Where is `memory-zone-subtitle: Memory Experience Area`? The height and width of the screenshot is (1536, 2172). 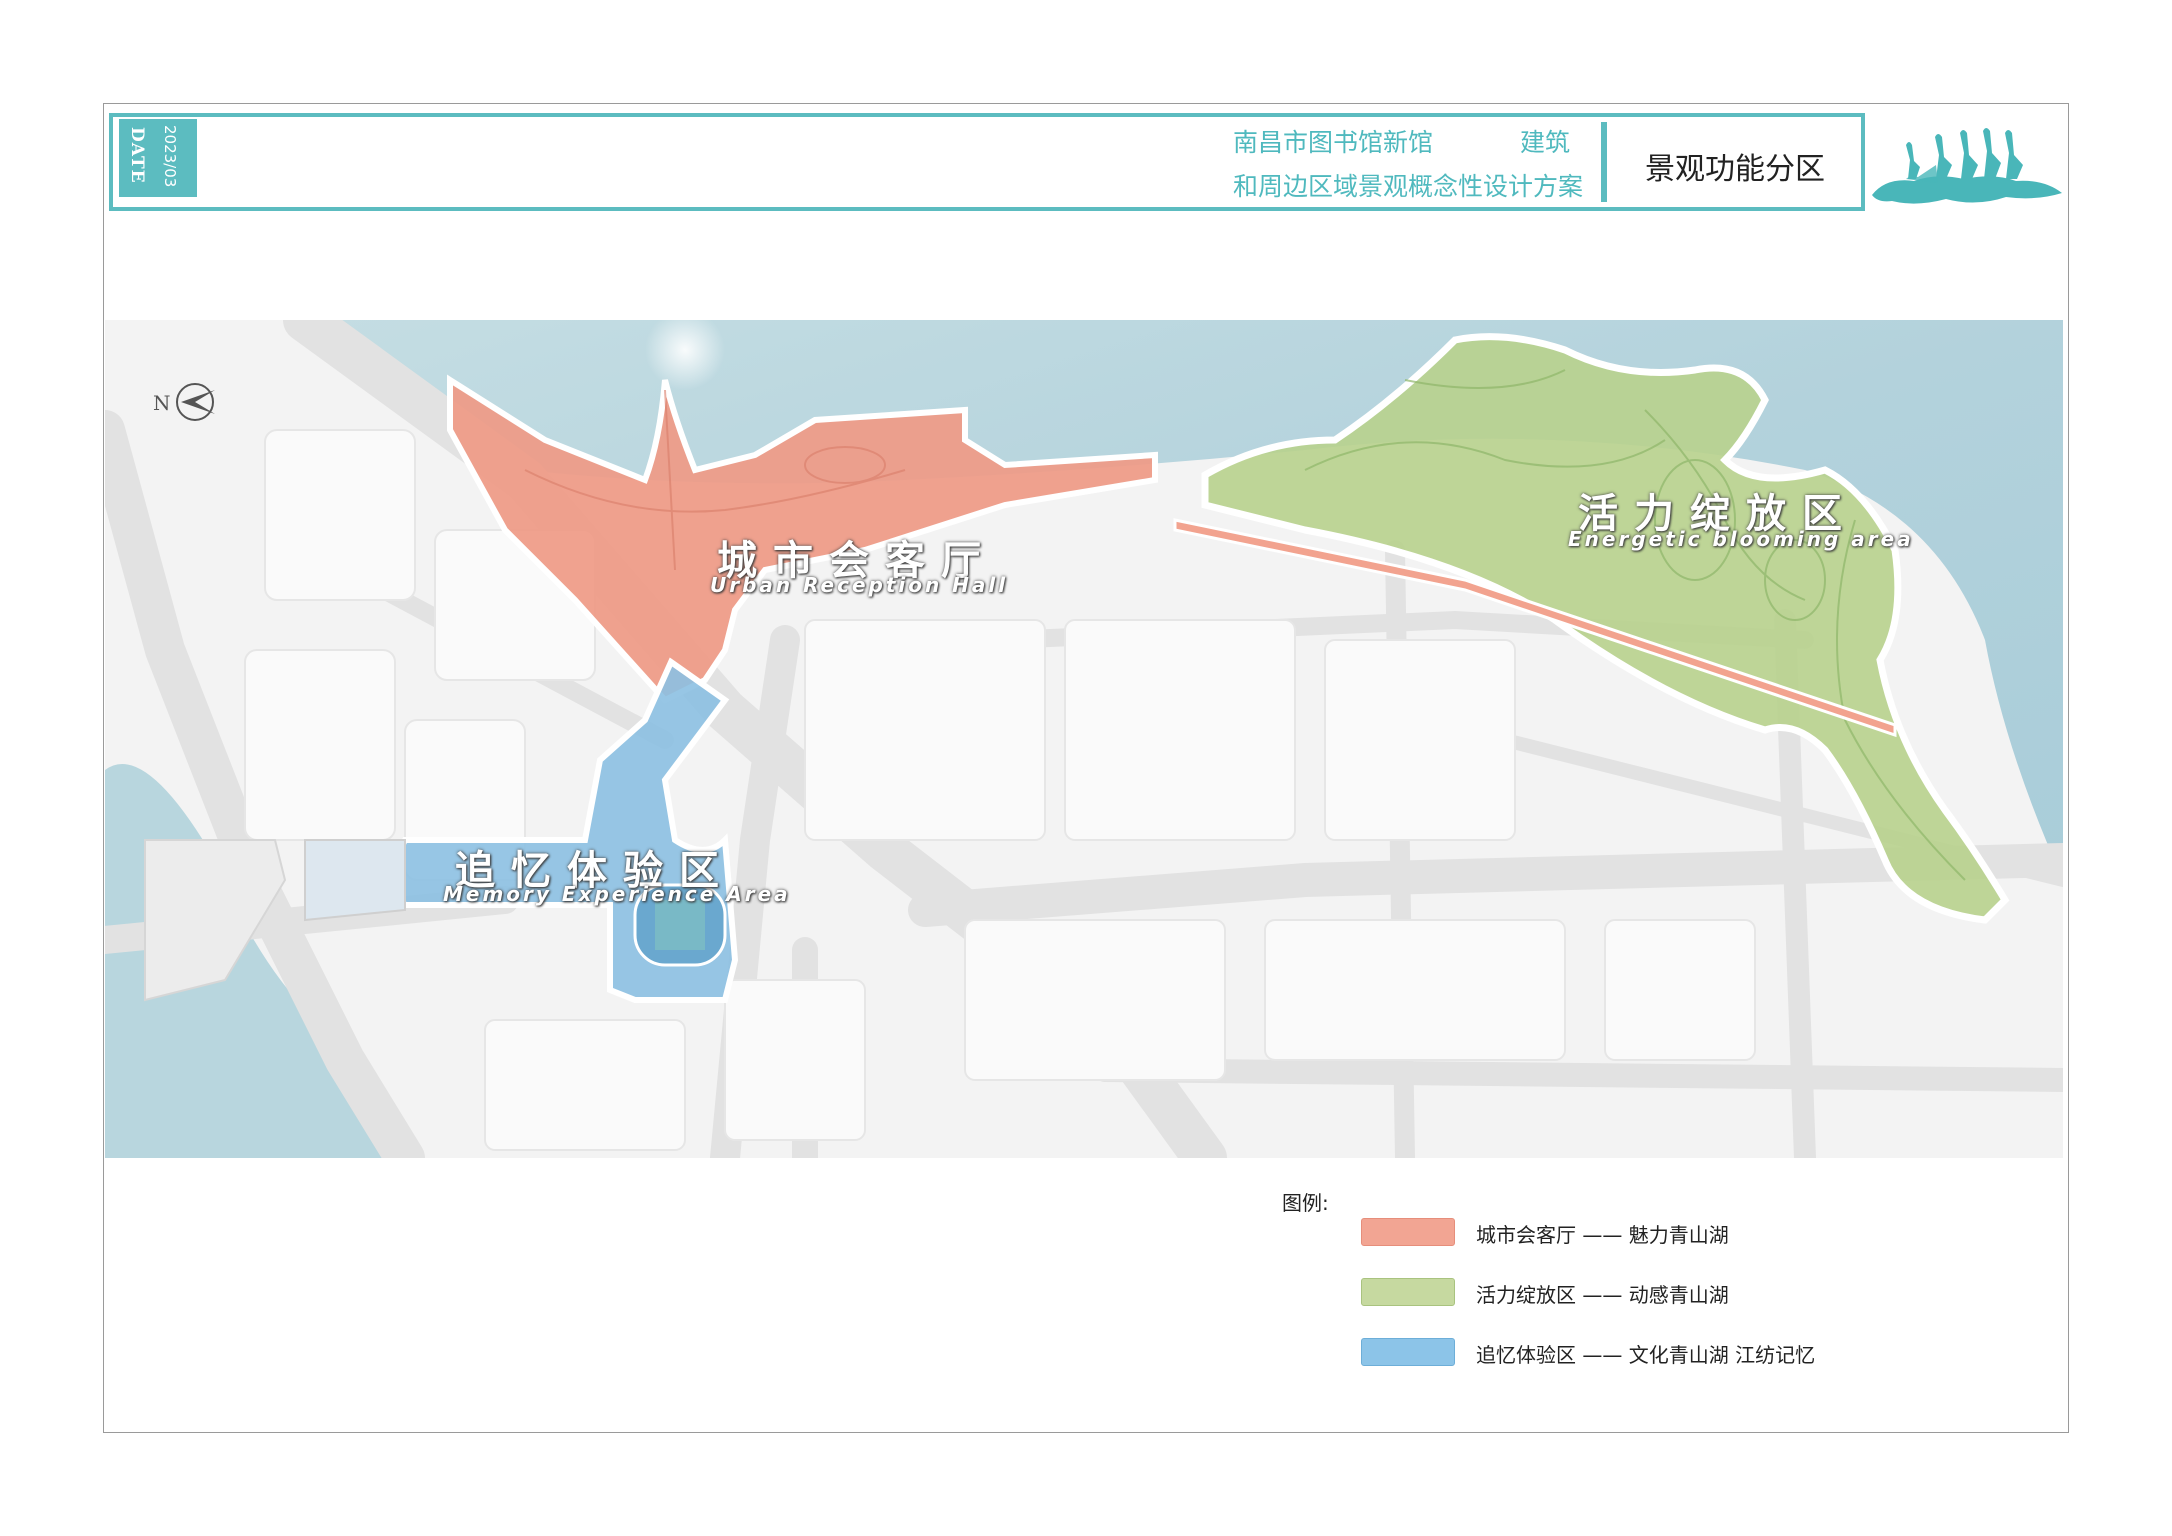
memory-zone-subtitle: Memory Experience Area is located at coordinates (617, 894).